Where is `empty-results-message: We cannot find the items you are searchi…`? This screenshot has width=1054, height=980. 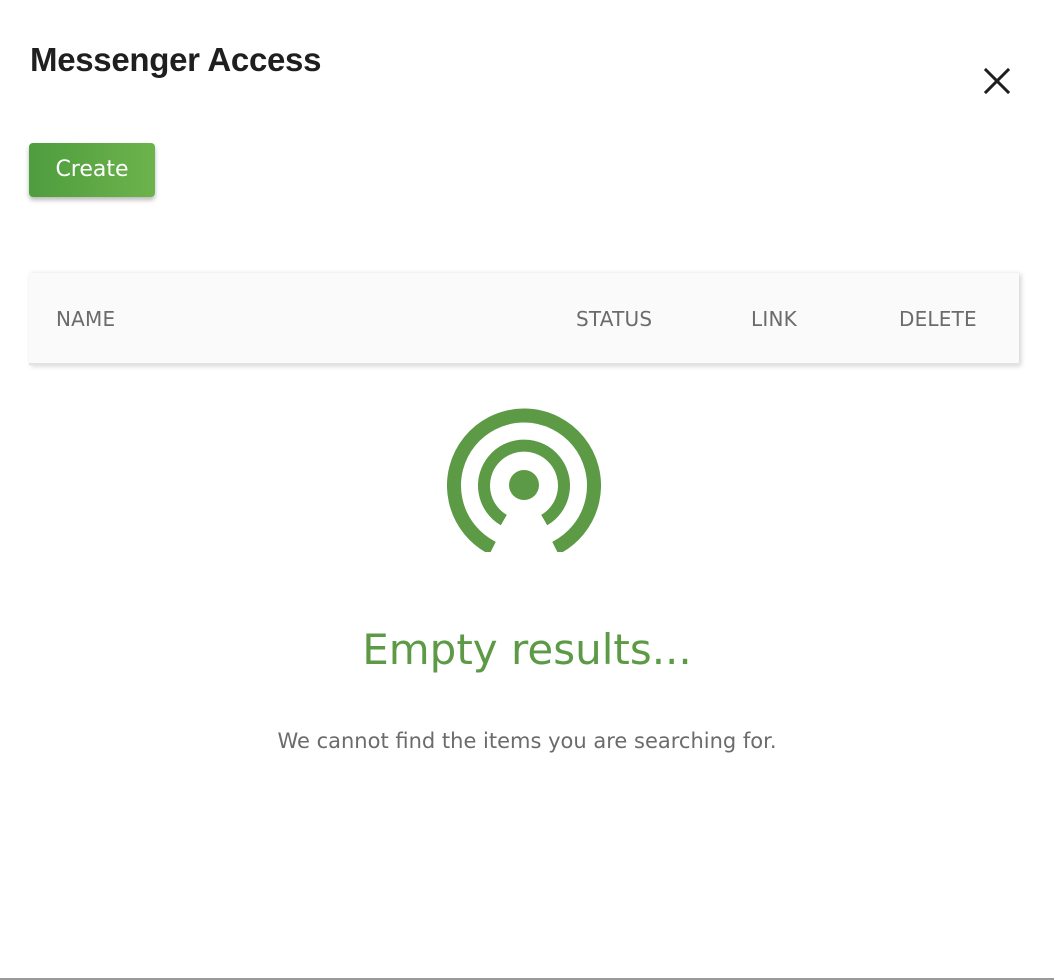
empty-results-message: We cannot find the items you are searchi… is located at coordinates (527, 741).